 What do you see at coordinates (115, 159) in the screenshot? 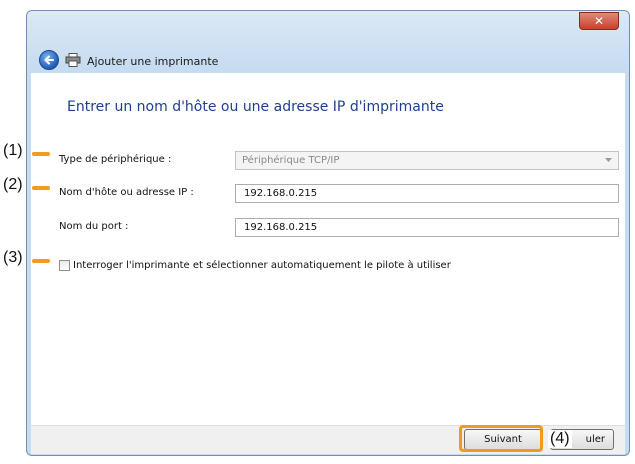
I see `device-type-label: Type de périphérique :` at bounding box center [115, 159].